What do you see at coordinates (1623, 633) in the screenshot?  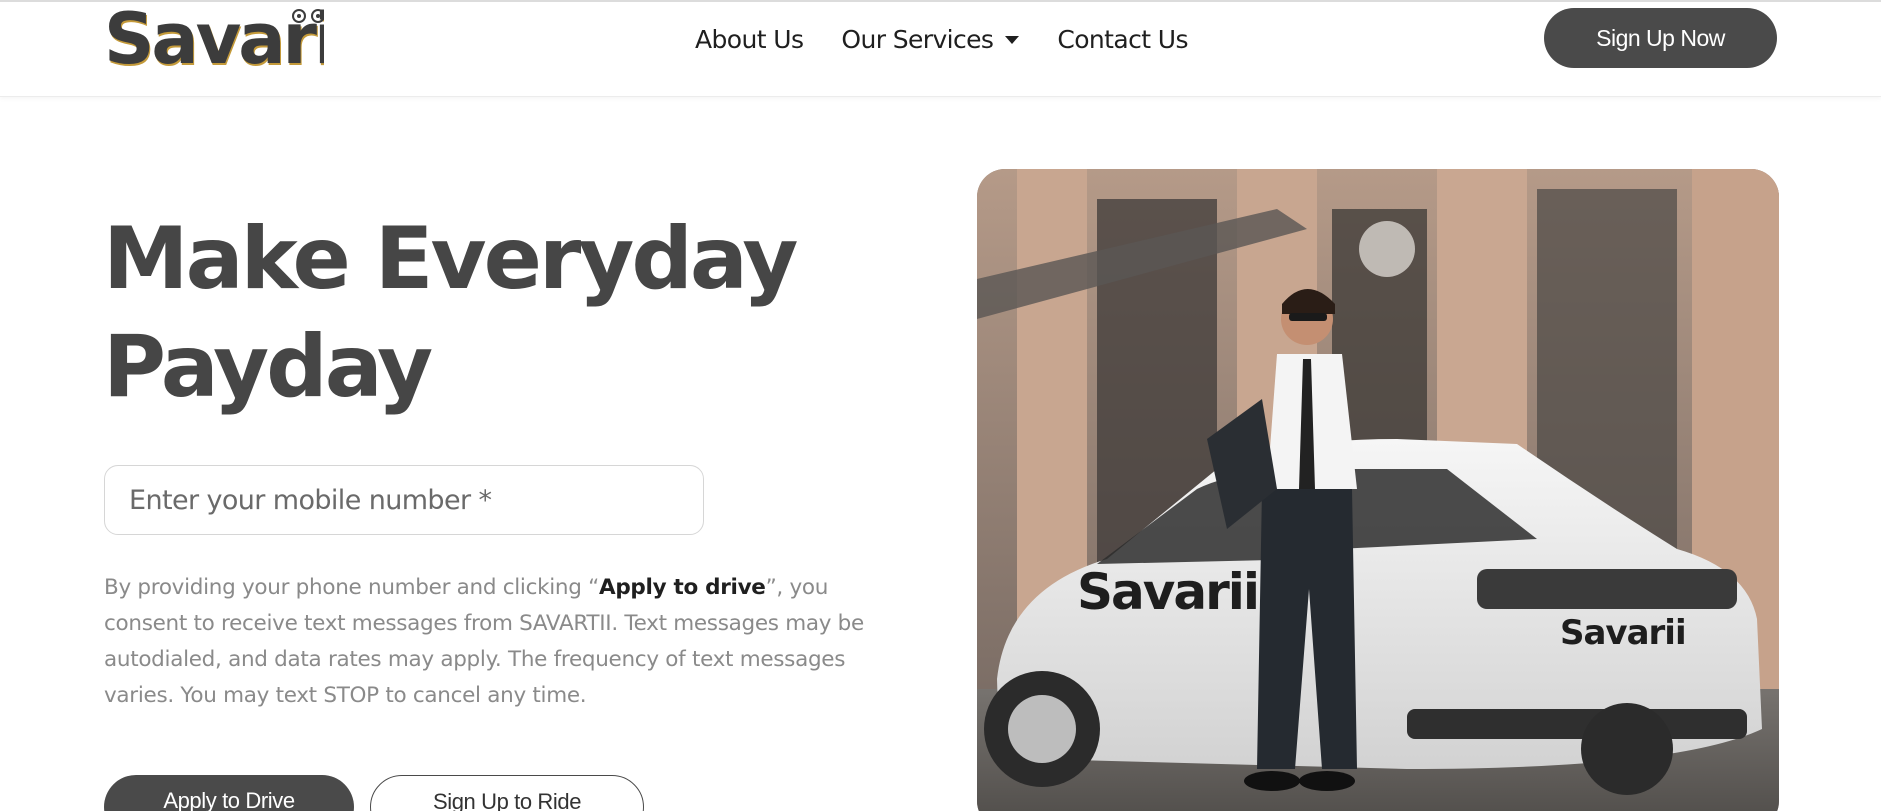 I see `car-hood-savarii-text: Savarii` at bounding box center [1623, 633].